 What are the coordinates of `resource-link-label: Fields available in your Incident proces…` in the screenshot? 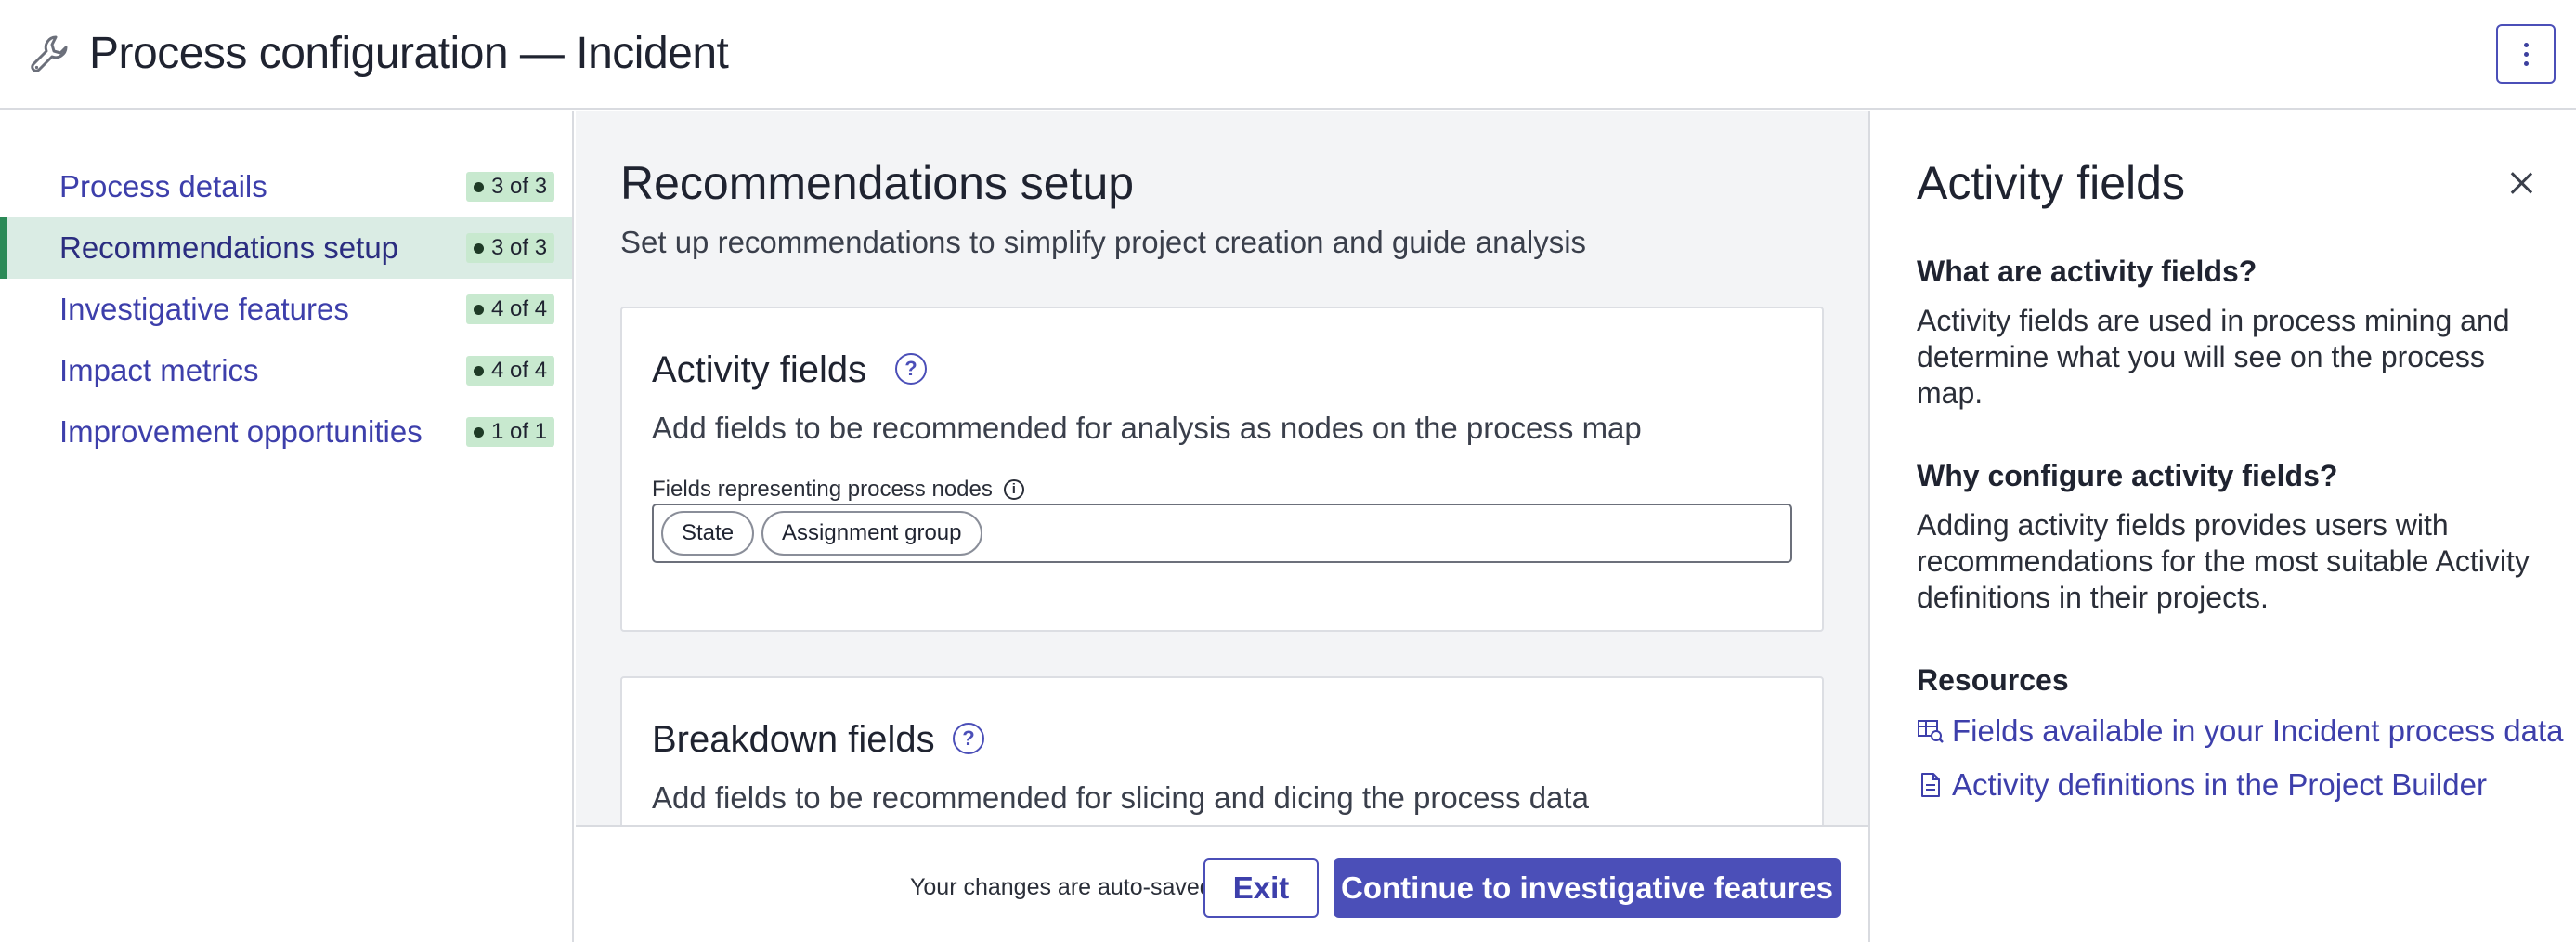 It's located at (2258, 730).